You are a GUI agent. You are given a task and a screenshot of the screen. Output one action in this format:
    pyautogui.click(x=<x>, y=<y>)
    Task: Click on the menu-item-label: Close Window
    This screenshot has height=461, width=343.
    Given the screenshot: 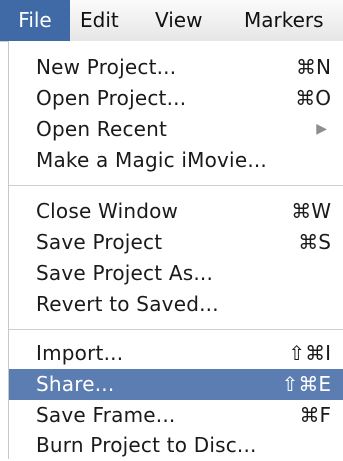 What is the action you would take?
    pyautogui.click(x=107, y=211)
    